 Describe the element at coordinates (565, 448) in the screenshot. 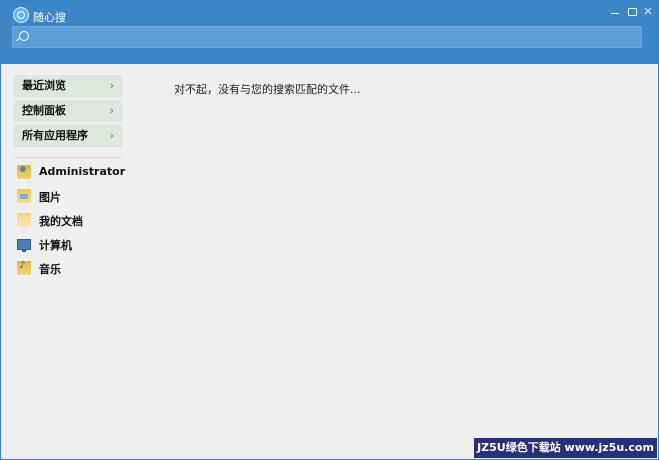

I see `watermark: JZ5U绿色下载站 www.jz5u.com` at that location.